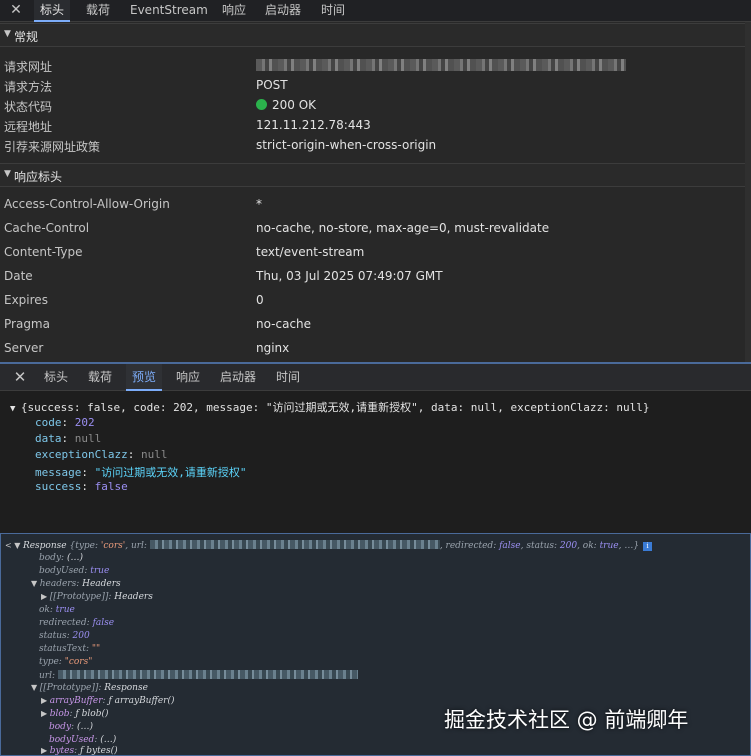  What do you see at coordinates (310, 252) in the screenshot?
I see `row-value: text/event-stream` at bounding box center [310, 252].